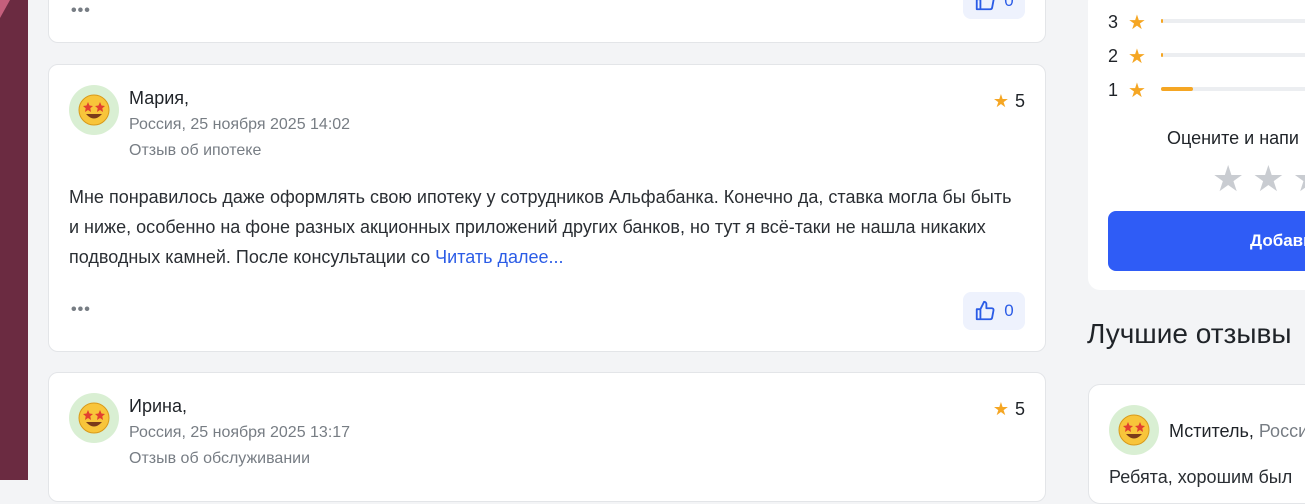 Image resolution: width=1305 pixels, height=504 pixels. What do you see at coordinates (1233, 138) in the screenshot?
I see `rate-prompt: Оцените и напи` at bounding box center [1233, 138].